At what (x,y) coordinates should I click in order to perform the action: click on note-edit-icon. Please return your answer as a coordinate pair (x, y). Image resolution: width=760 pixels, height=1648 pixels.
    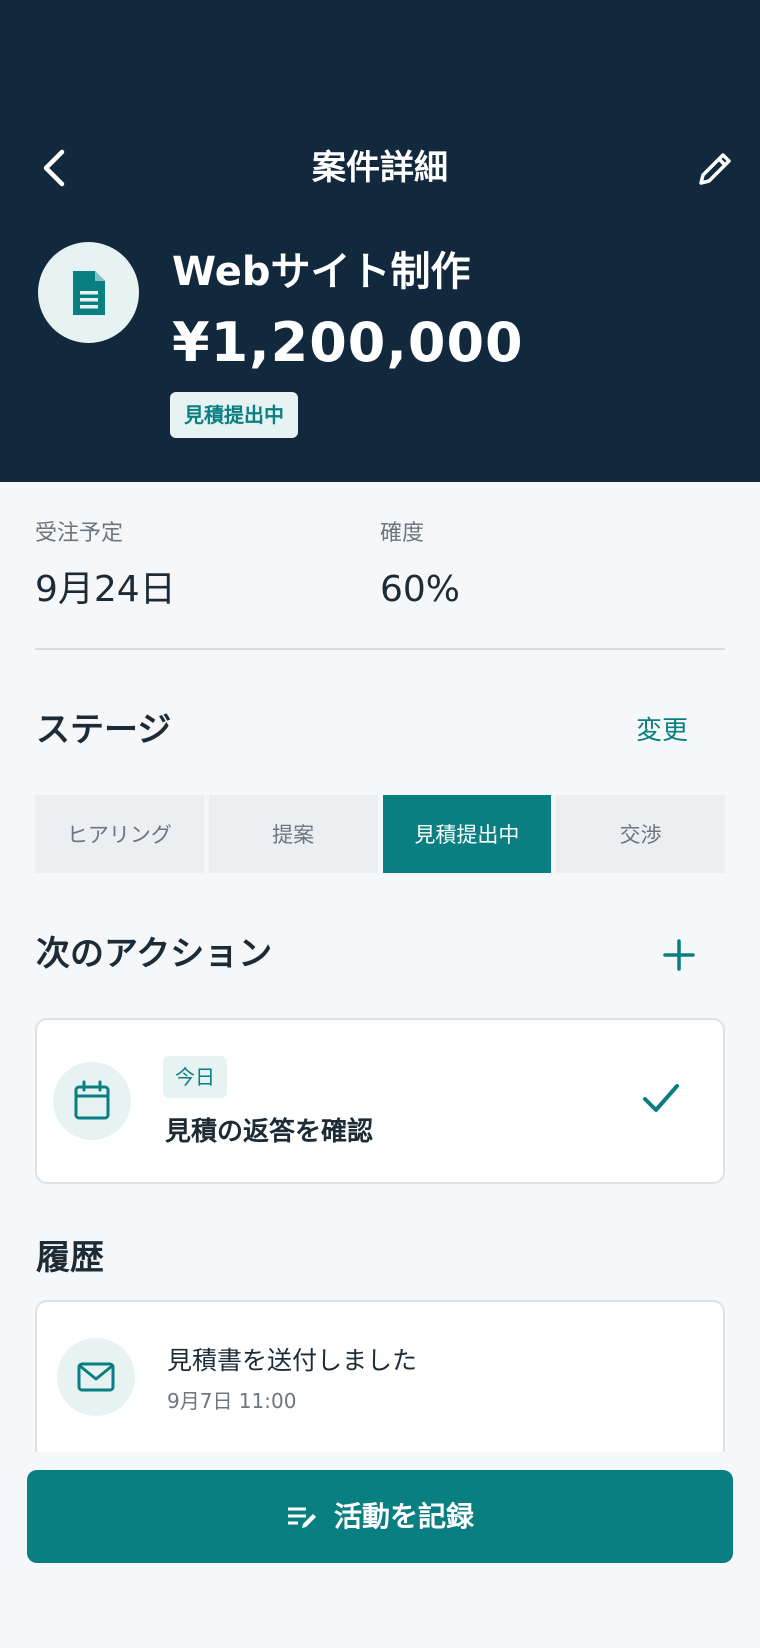
    Looking at the image, I should click on (301, 1517).